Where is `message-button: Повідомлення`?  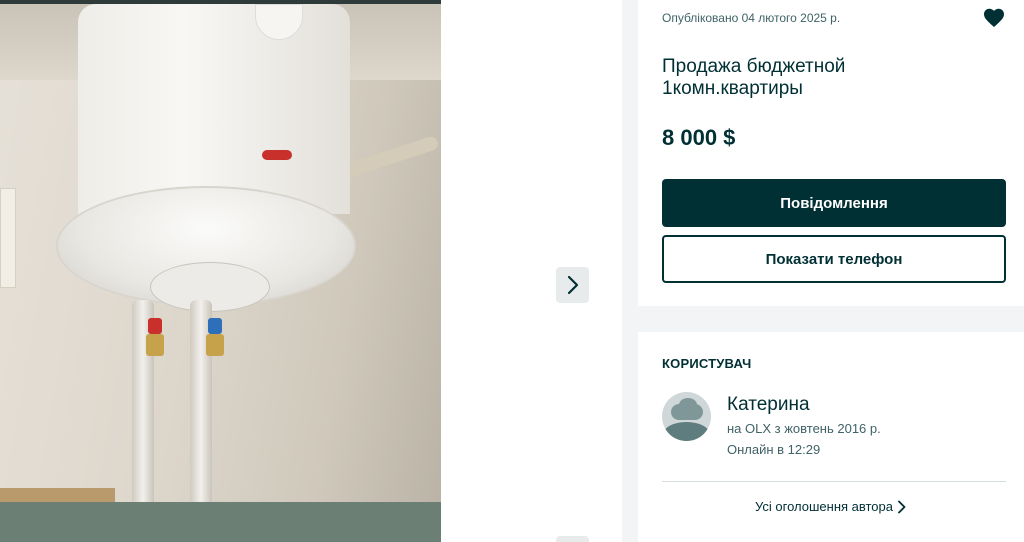 message-button: Повідомлення is located at coordinates (834, 203).